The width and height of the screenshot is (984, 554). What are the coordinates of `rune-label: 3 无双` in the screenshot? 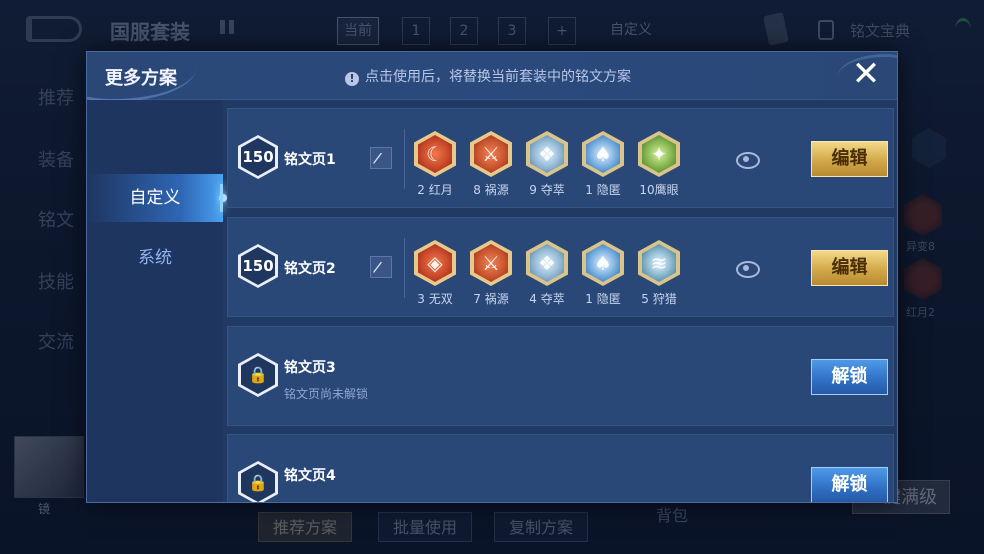 It's located at (435, 299).